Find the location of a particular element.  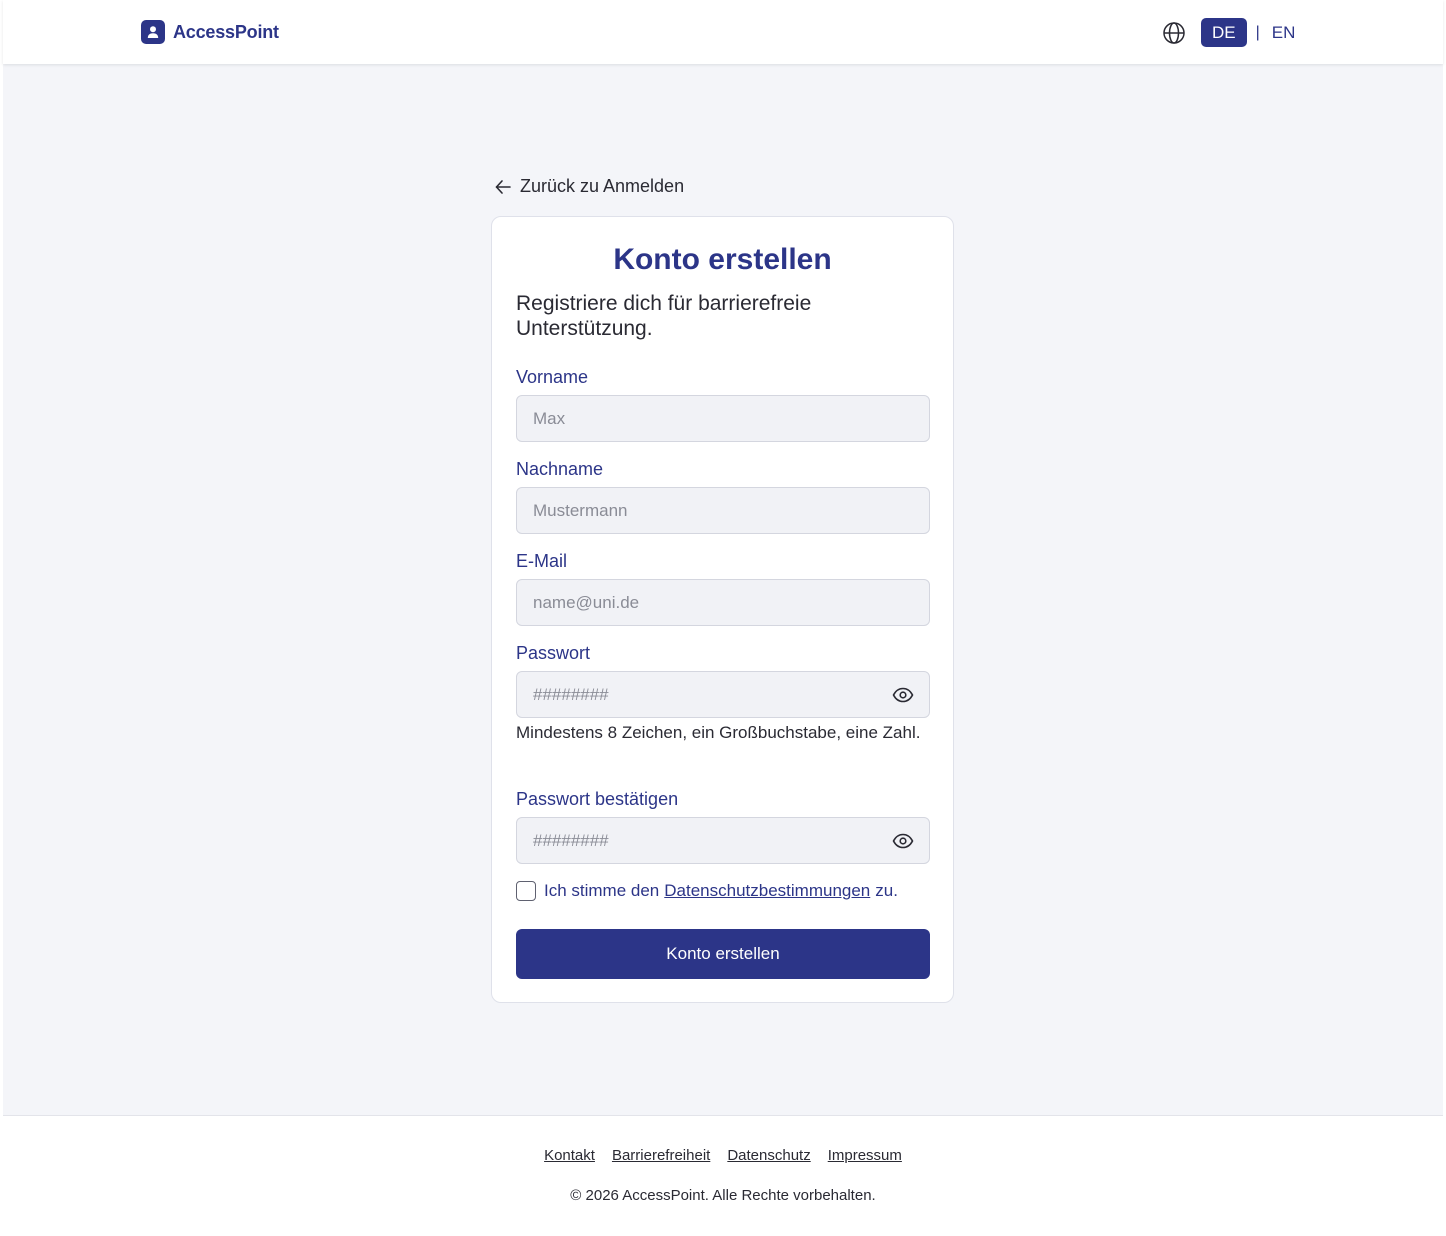

last-name-input is located at coordinates (723, 510).